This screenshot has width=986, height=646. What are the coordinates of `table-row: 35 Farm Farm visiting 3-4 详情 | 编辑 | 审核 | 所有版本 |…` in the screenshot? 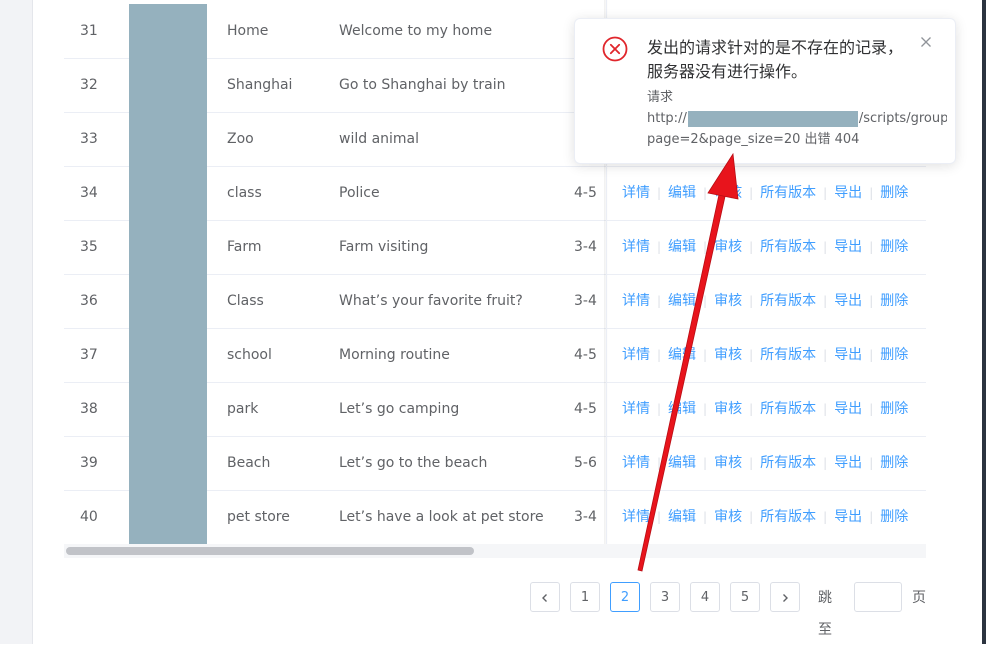 It's located at (495, 247).